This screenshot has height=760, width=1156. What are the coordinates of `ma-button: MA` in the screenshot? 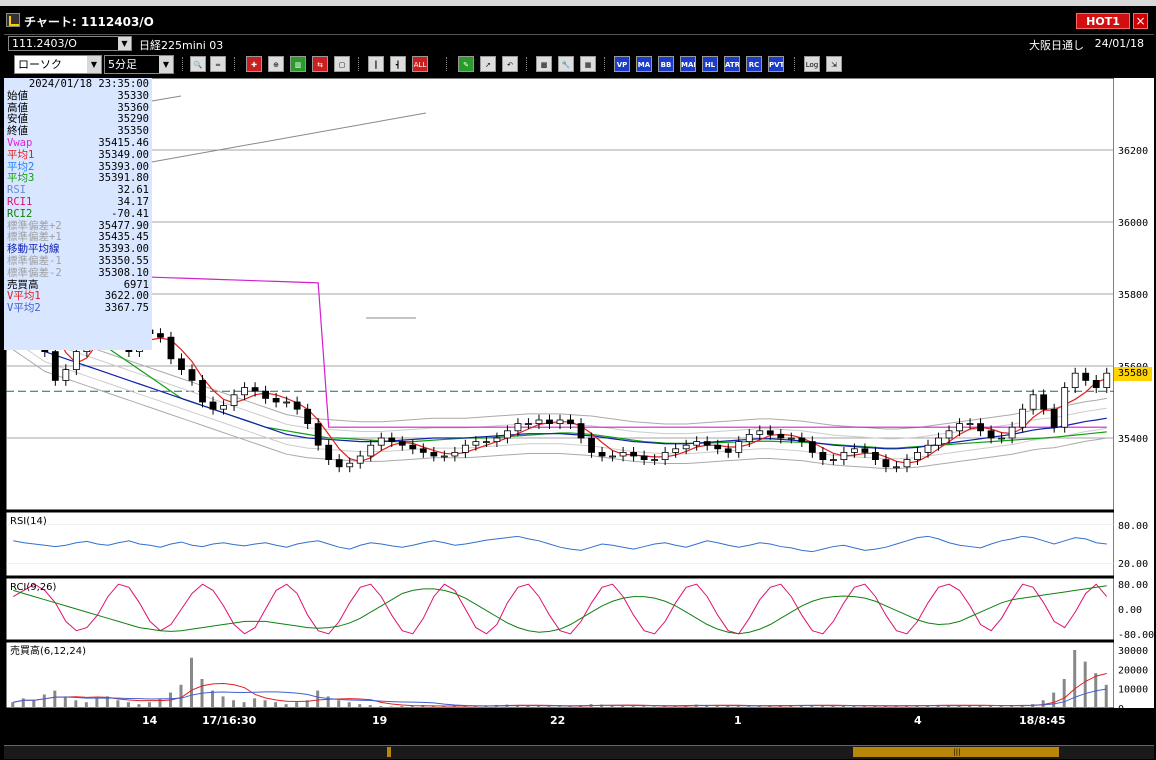 It's located at (644, 64).